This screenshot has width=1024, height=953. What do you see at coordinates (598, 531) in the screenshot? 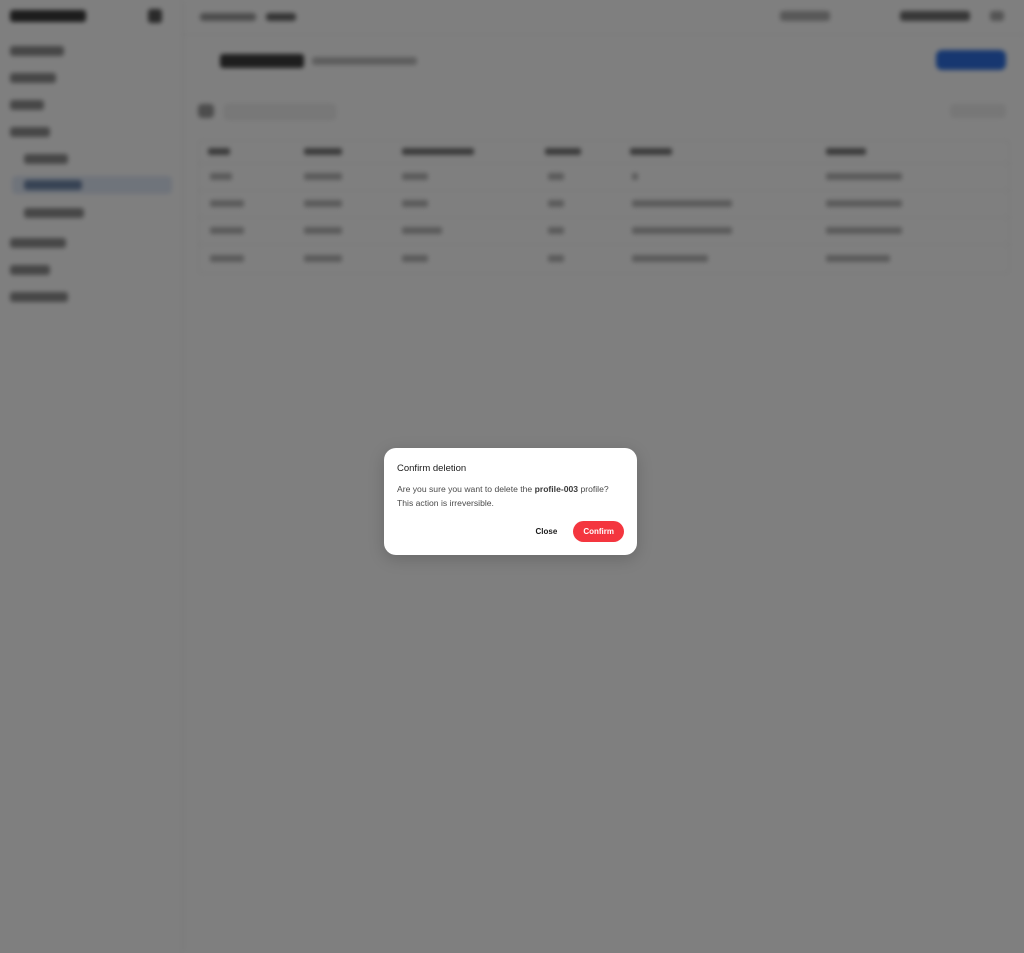
I see `confirm-button: Confirm` at bounding box center [598, 531].